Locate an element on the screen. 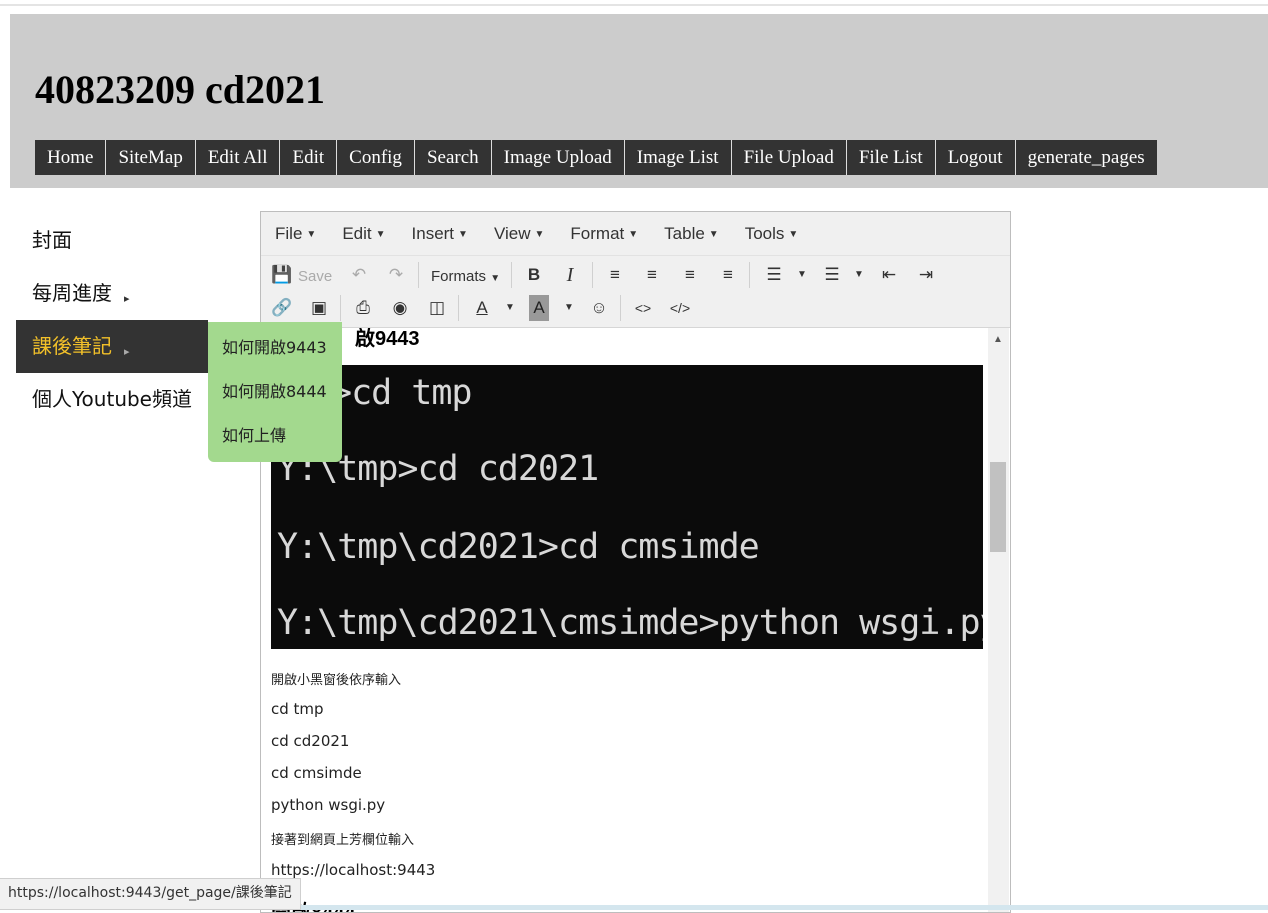  print-icon: ⎙ is located at coordinates (363, 308).